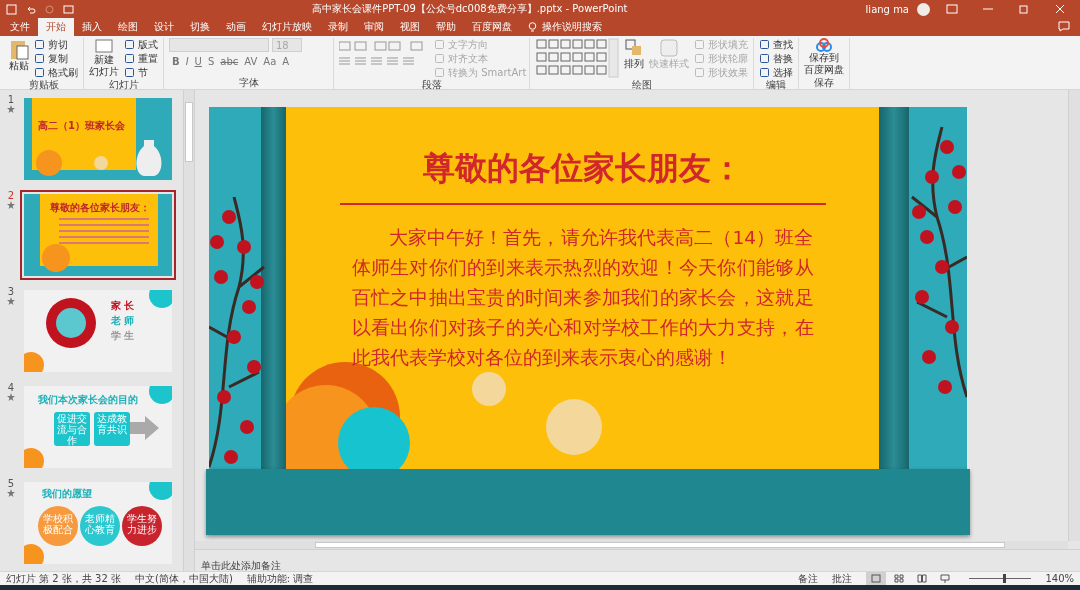 The image size is (1080, 590). Describe the element at coordinates (338, 27) in the screenshot. I see `ribbon-tab: 录制` at that location.